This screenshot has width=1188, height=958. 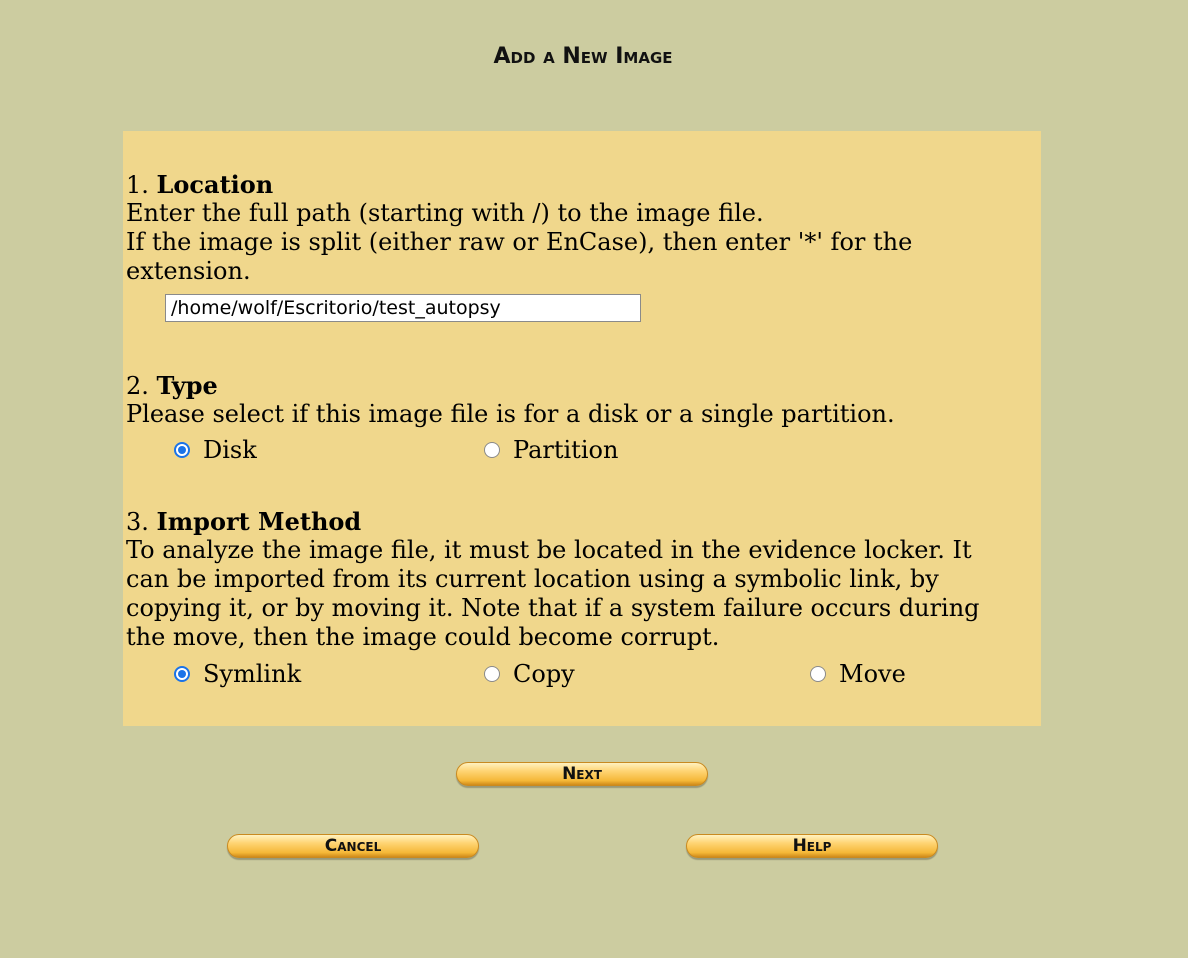 I want to click on import-option-move: Move, so click(x=858, y=674).